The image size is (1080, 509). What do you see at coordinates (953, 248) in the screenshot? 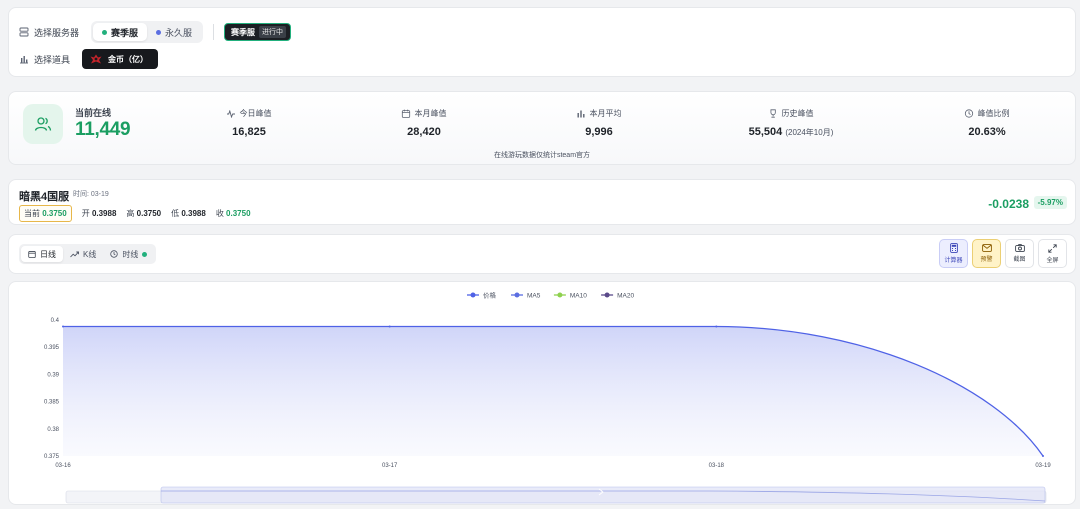
I see `calculator-icon` at bounding box center [953, 248].